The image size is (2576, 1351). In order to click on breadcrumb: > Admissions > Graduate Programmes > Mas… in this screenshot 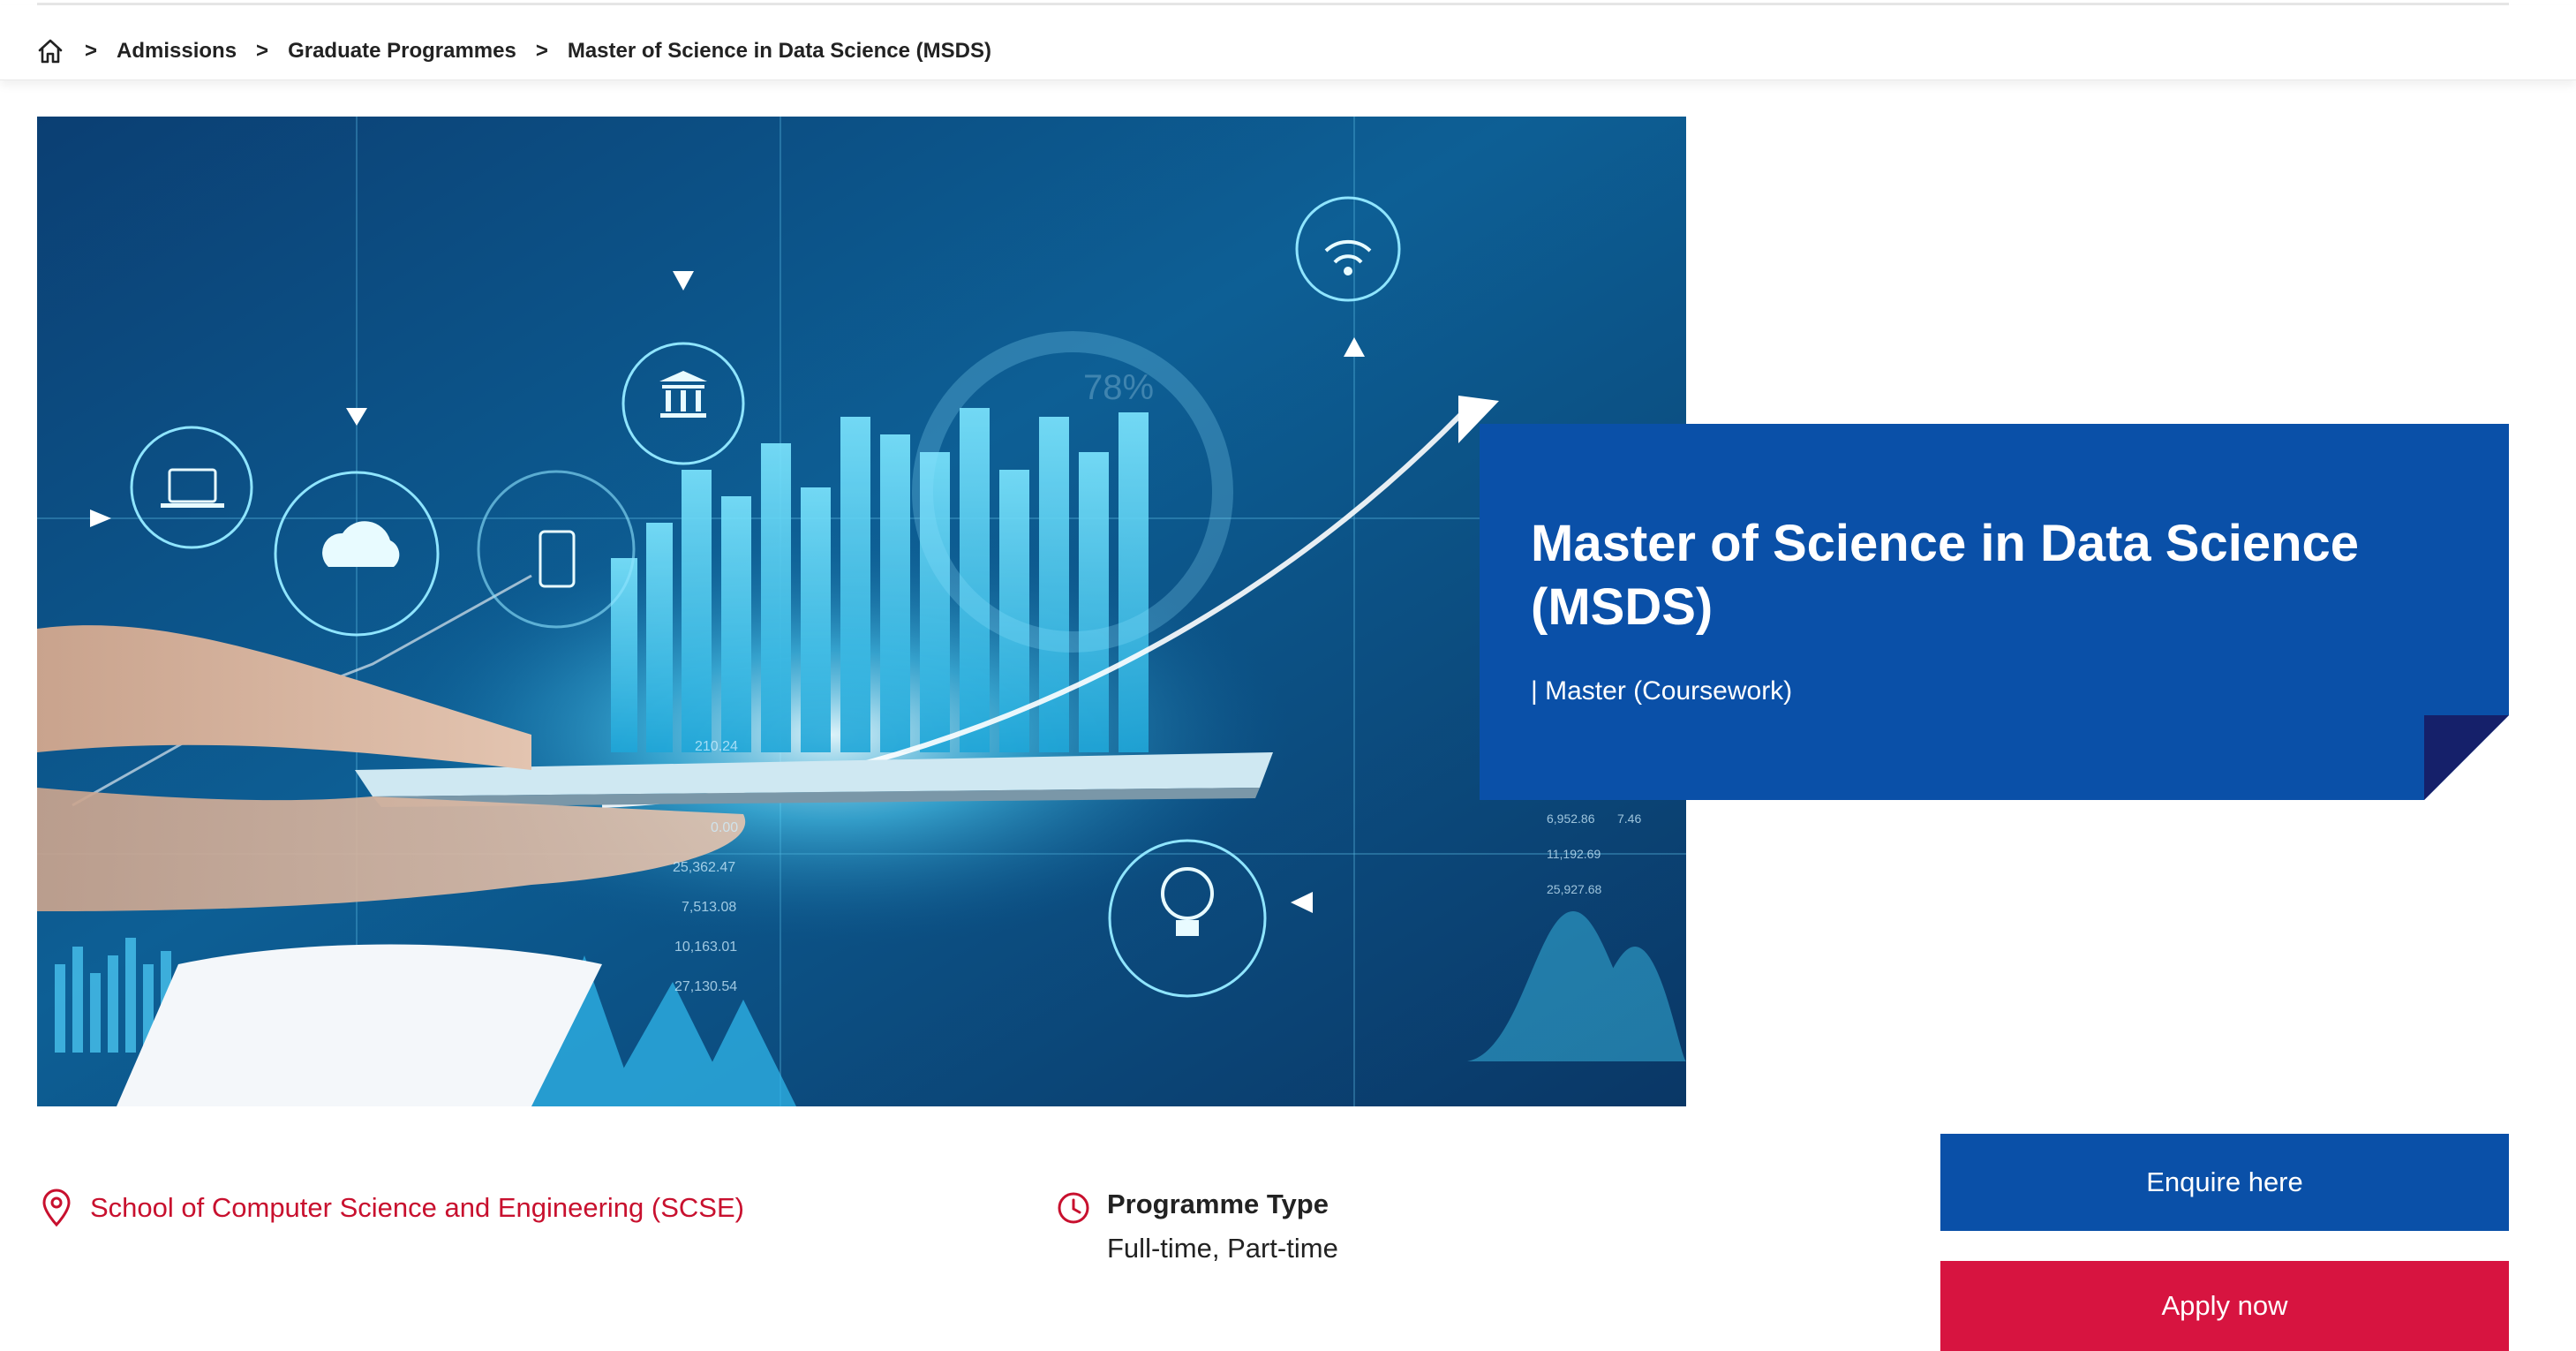, I will do `click(513, 51)`.